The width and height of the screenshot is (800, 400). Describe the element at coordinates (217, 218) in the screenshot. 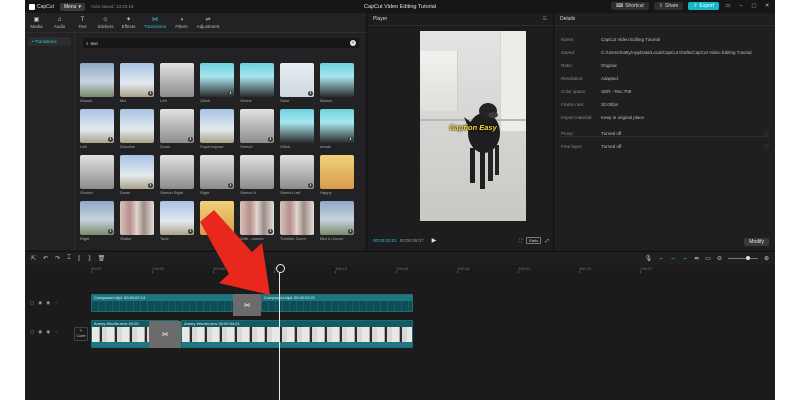

I see `transition-card` at that location.